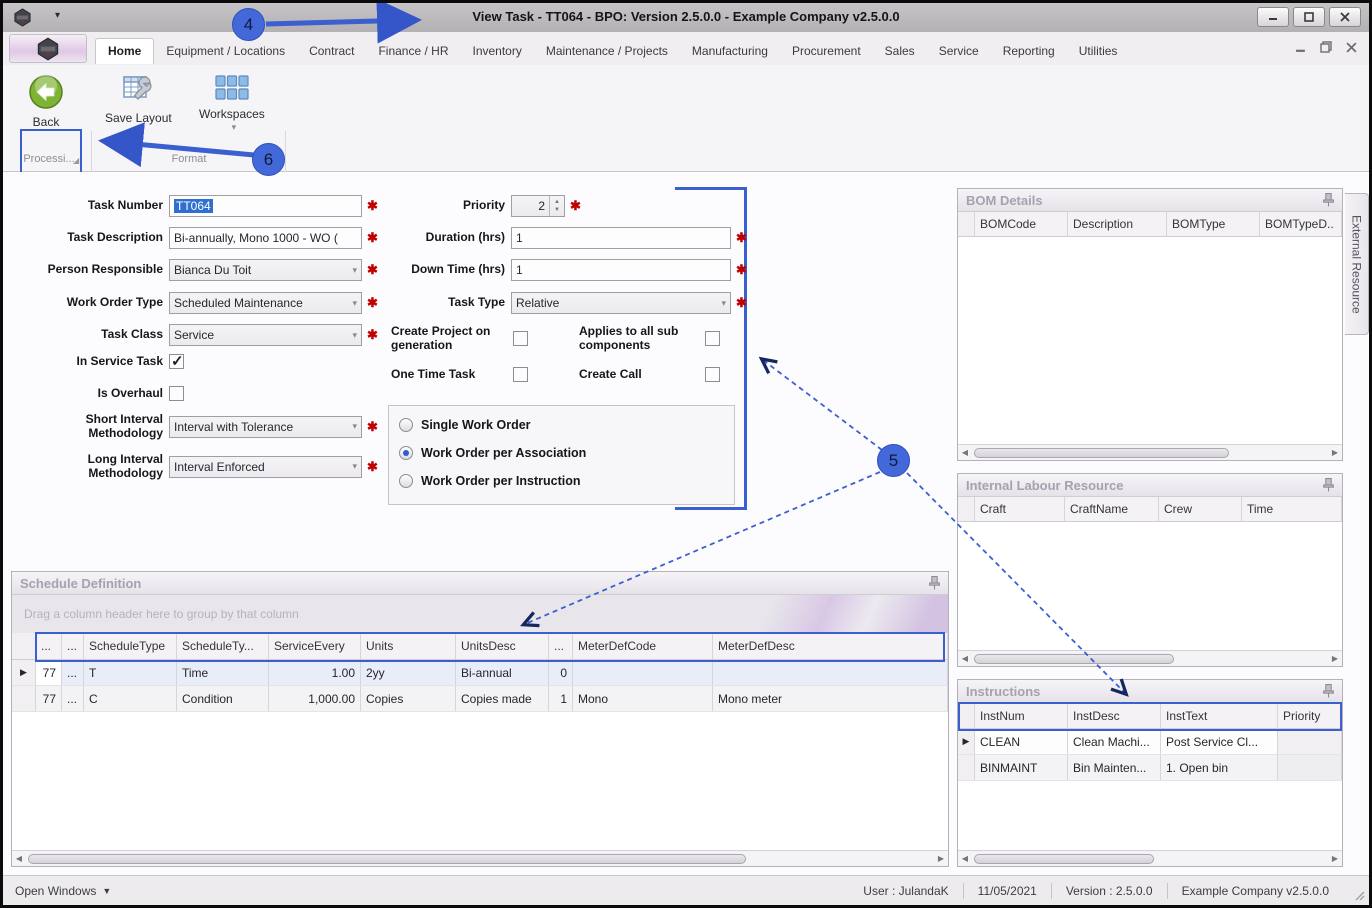 The image size is (1372, 908). Describe the element at coordinates (48, 48) in the screenshot. I see `application-menu-button` at that location.